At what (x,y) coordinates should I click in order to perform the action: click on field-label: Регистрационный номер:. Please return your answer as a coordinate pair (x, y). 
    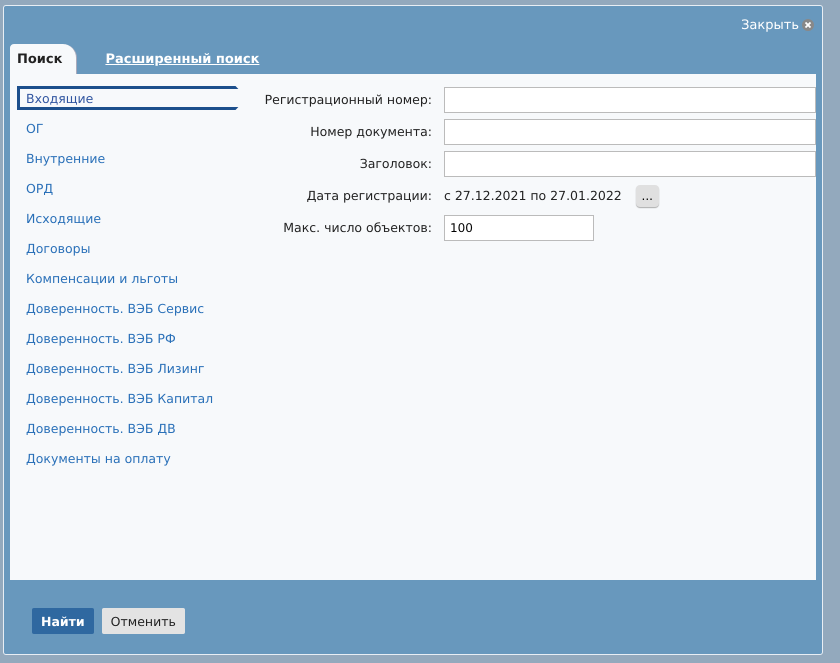
    Looking at the image, I should click on (348, 99).